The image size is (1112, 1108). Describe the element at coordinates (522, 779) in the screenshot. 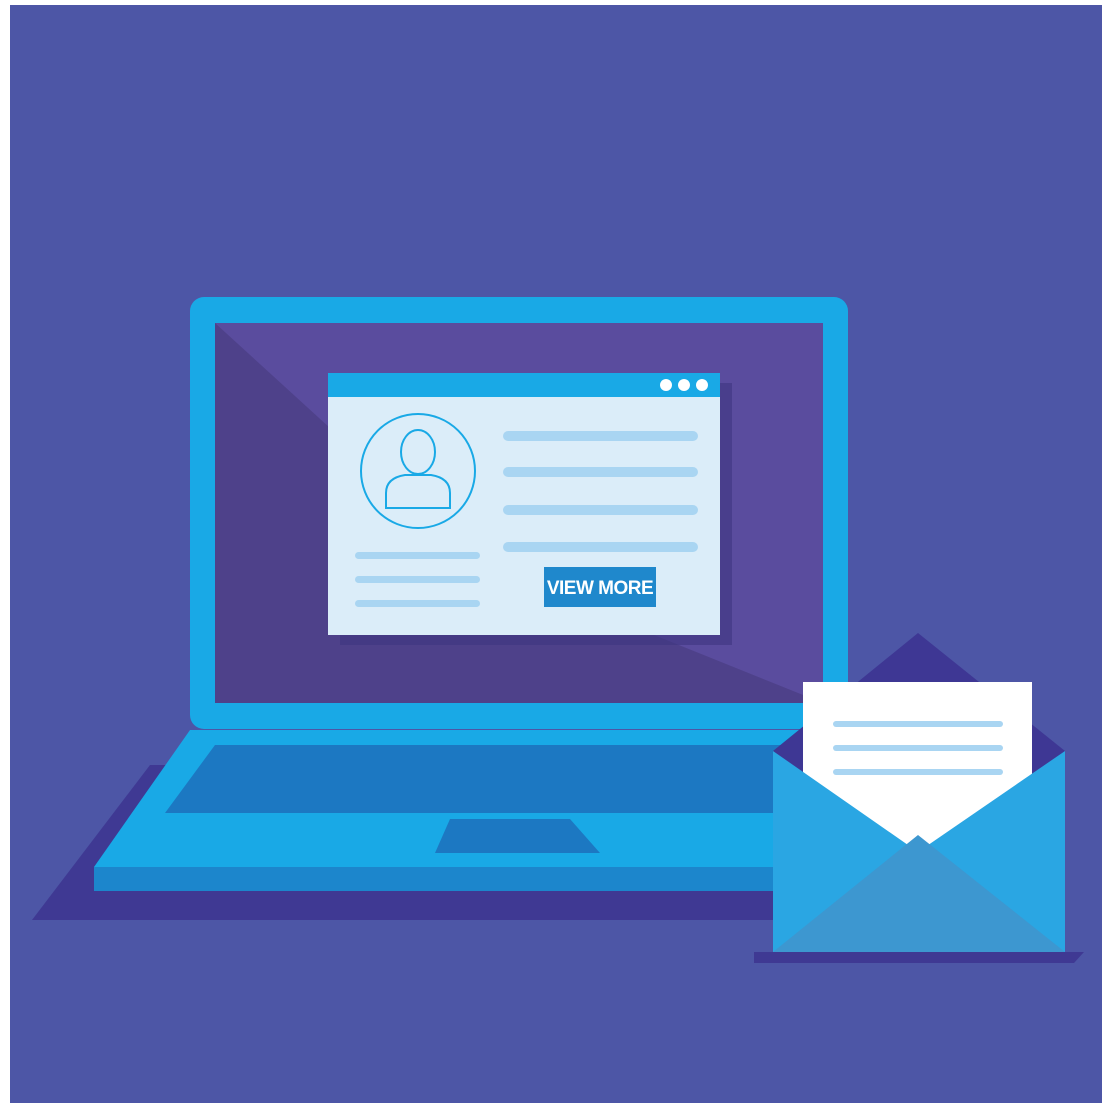

I see `laptop-keyboard` at that location.